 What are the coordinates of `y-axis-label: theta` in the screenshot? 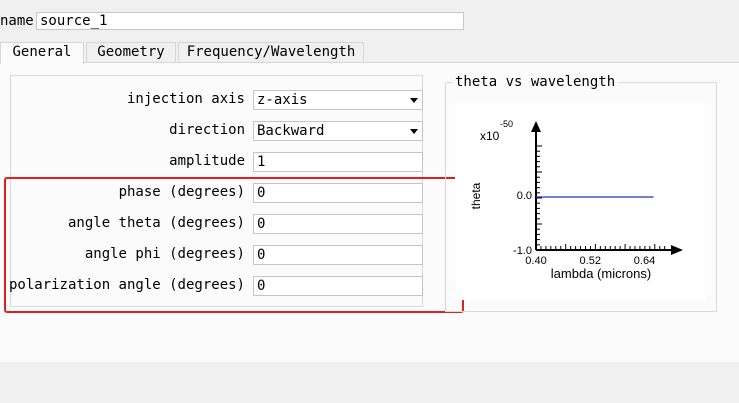 It's located at (476, 195).